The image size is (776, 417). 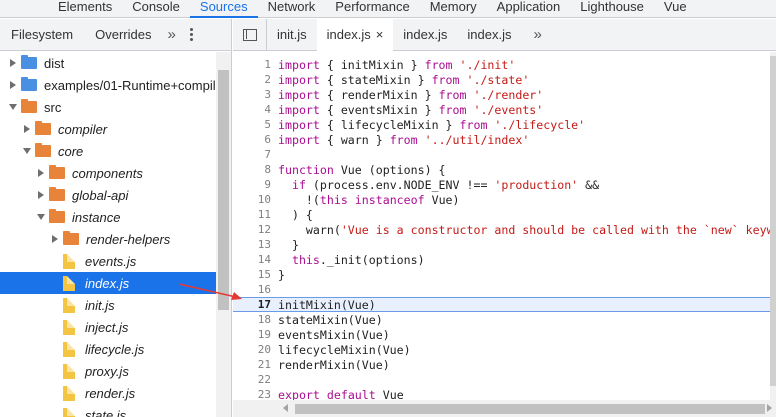 I want to click on tree-folder: examples/01-Runtime+compiler, so click(x=113, y=85).